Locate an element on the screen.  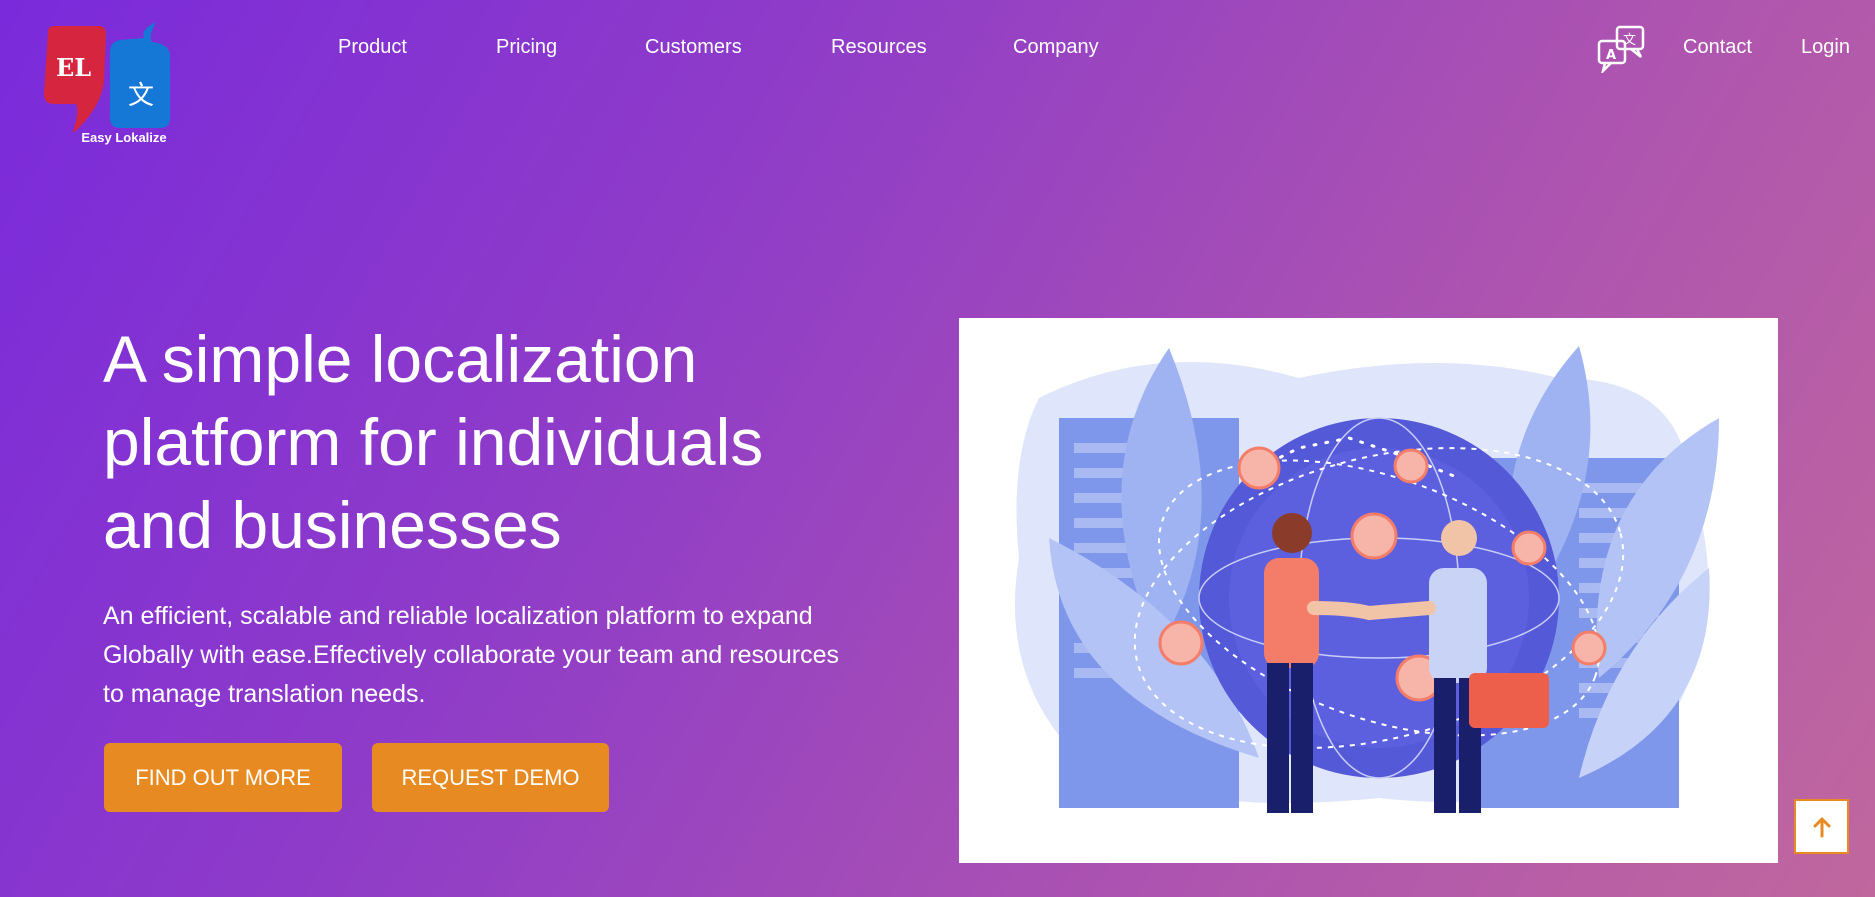
arrow-up-icon is located at coordinates (1821, 827).